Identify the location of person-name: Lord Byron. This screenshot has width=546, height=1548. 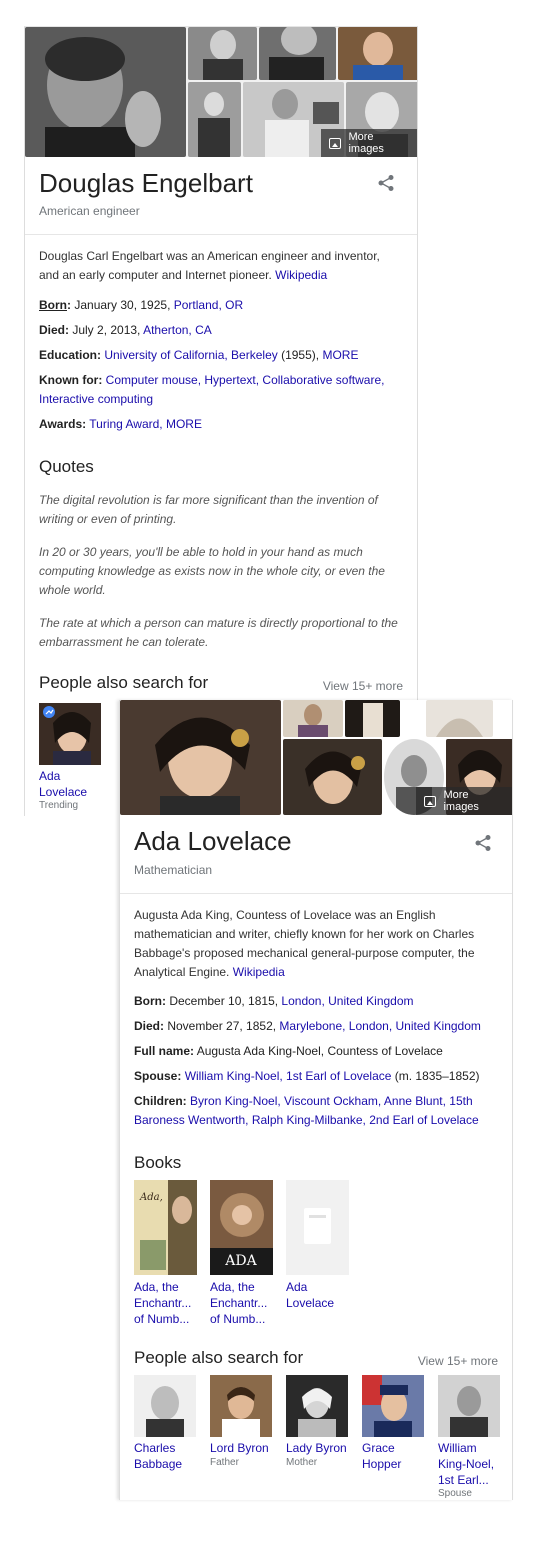
(242, 1448).